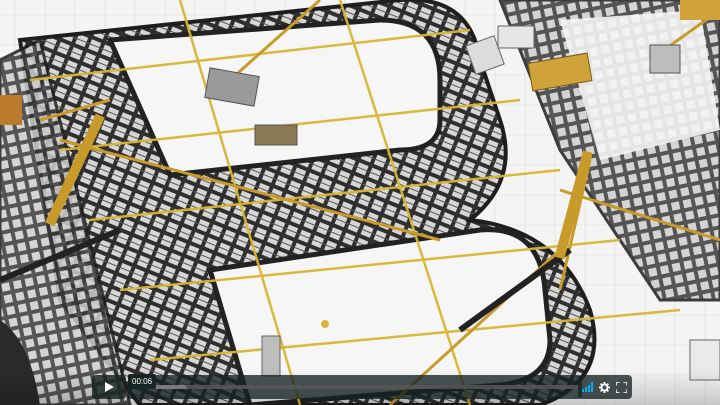 The width and height of the screenshot is (720, 405). I want to click on progress-track, so click(355, 387).